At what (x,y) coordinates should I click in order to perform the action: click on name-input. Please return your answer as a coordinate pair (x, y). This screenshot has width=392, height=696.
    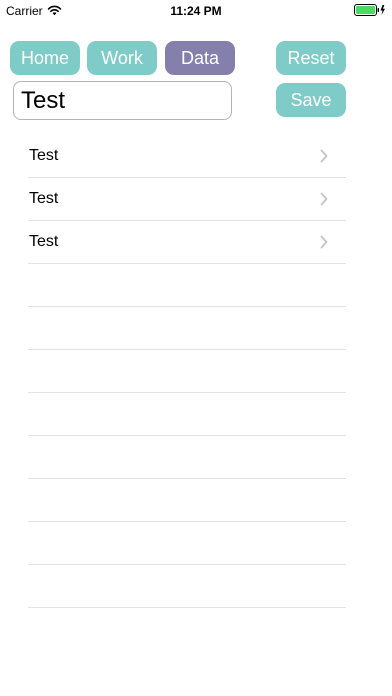
    Looking at the image, I should click on (122, 100).